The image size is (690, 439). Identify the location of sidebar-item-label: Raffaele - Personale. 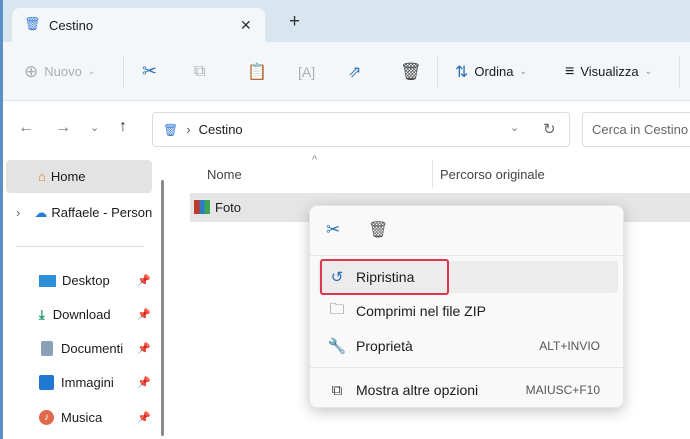
(101, 212).